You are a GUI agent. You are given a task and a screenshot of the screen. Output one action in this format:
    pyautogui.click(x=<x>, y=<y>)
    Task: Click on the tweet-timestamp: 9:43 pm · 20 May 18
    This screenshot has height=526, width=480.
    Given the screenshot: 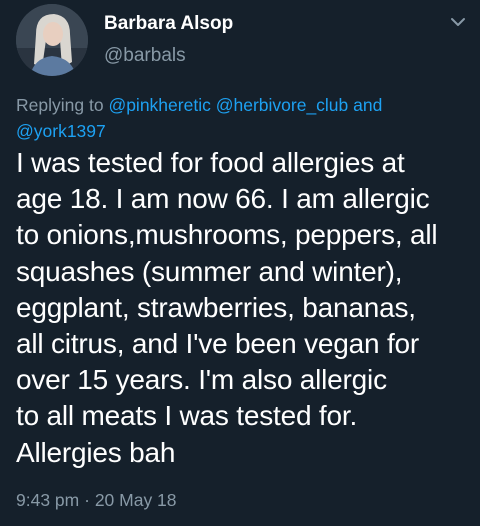 What is the action you would take?
    pyautogui.click(x=96, y=500)
    